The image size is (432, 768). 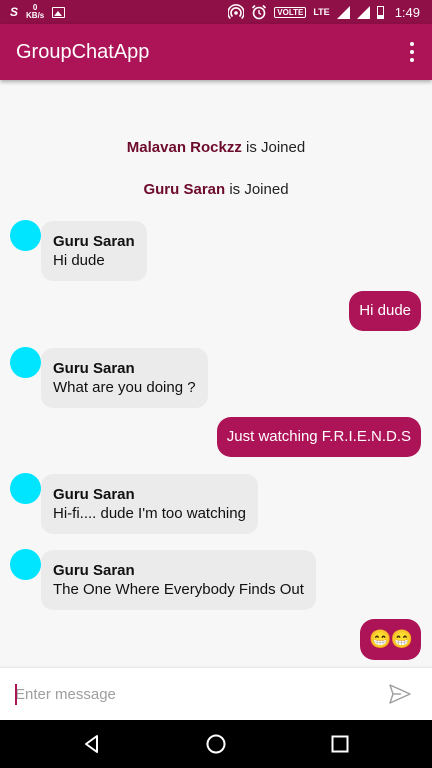 I want to click on message-text: Just watching F.R.I.E.N.D.S, so click(x=318, y=436).